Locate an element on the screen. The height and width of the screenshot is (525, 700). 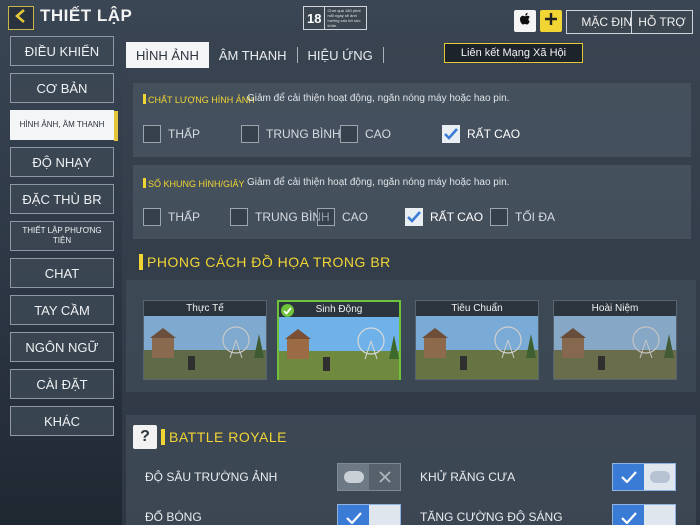
sidebar-item-chat: CHAT is located at coordinates (62, 273).